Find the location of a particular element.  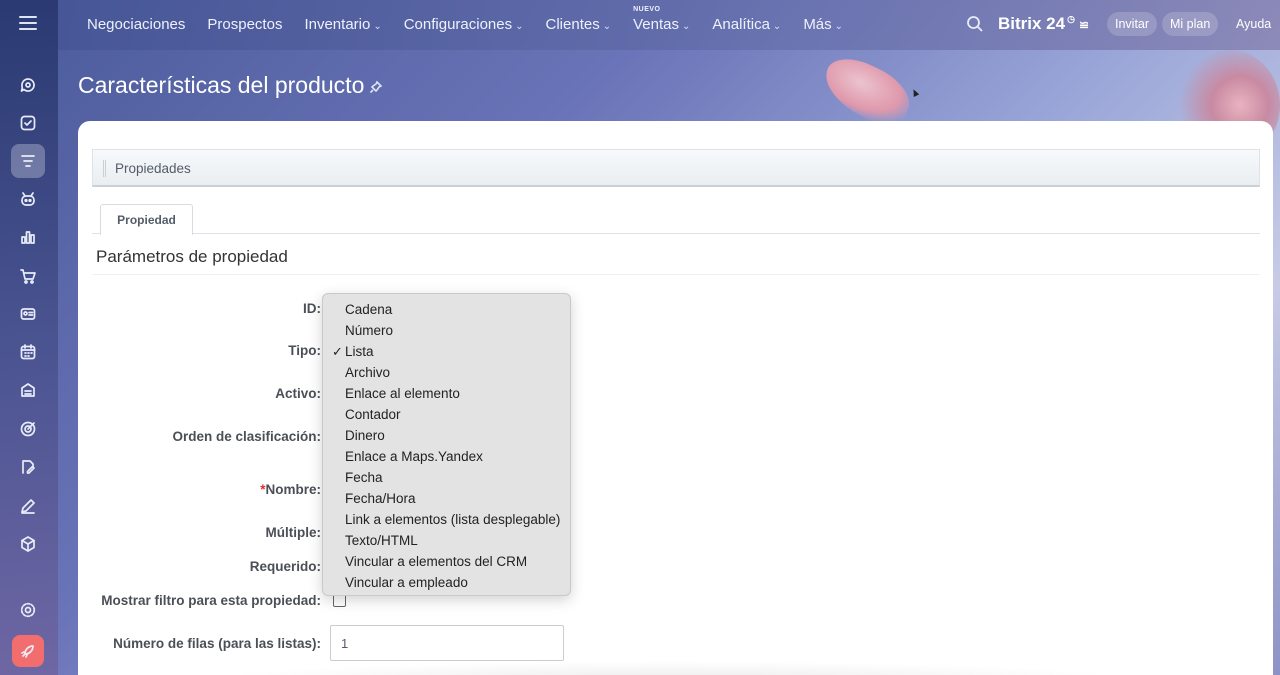

tasks-icon is located at coordinates (28, 123).